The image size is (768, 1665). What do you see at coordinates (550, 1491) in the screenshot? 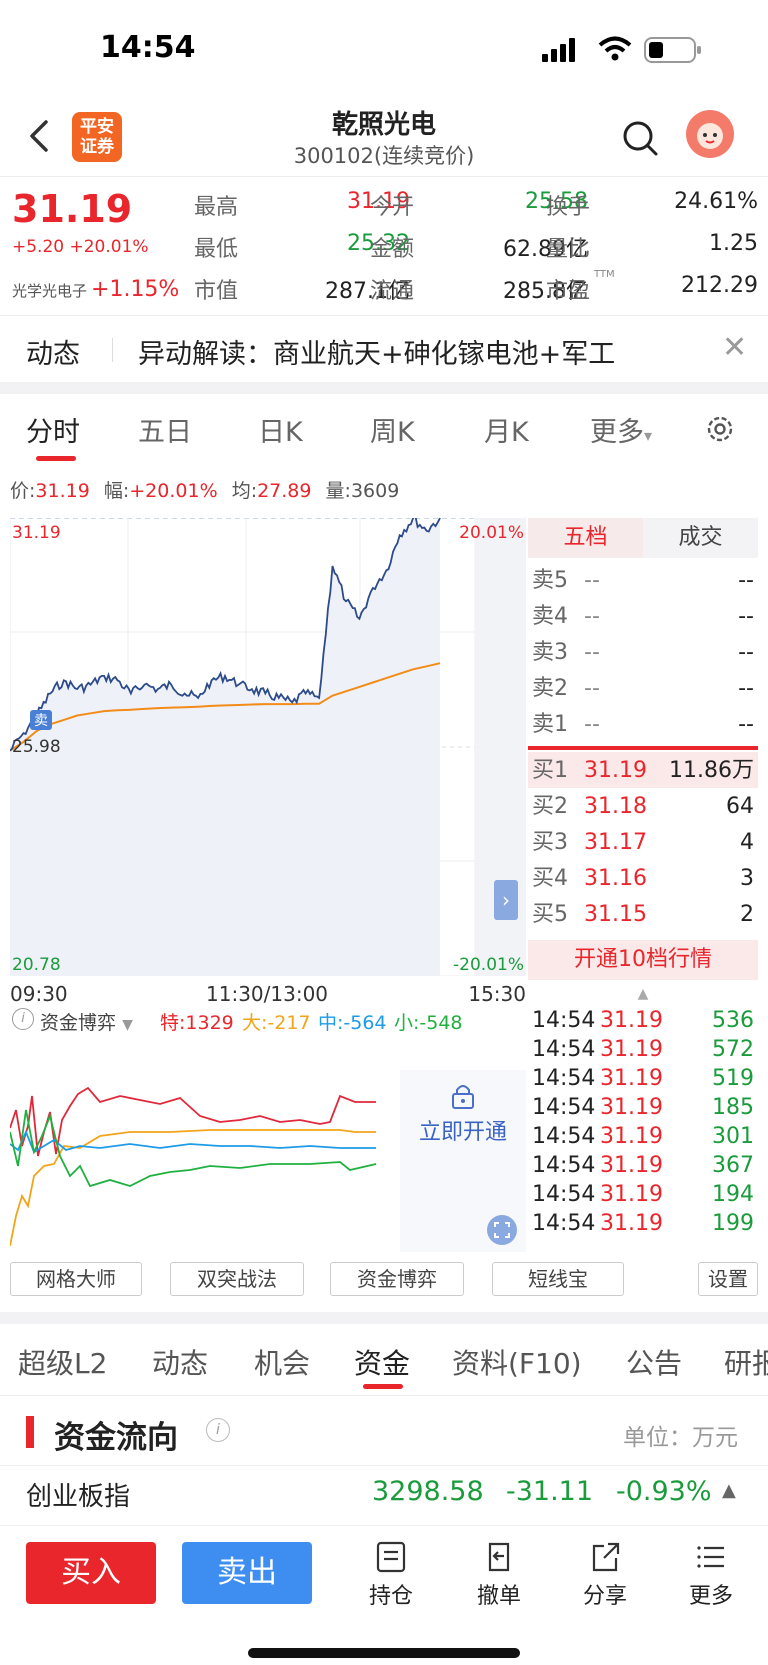
I see `index-change: -31.11` at bounding box center [550, 1491].